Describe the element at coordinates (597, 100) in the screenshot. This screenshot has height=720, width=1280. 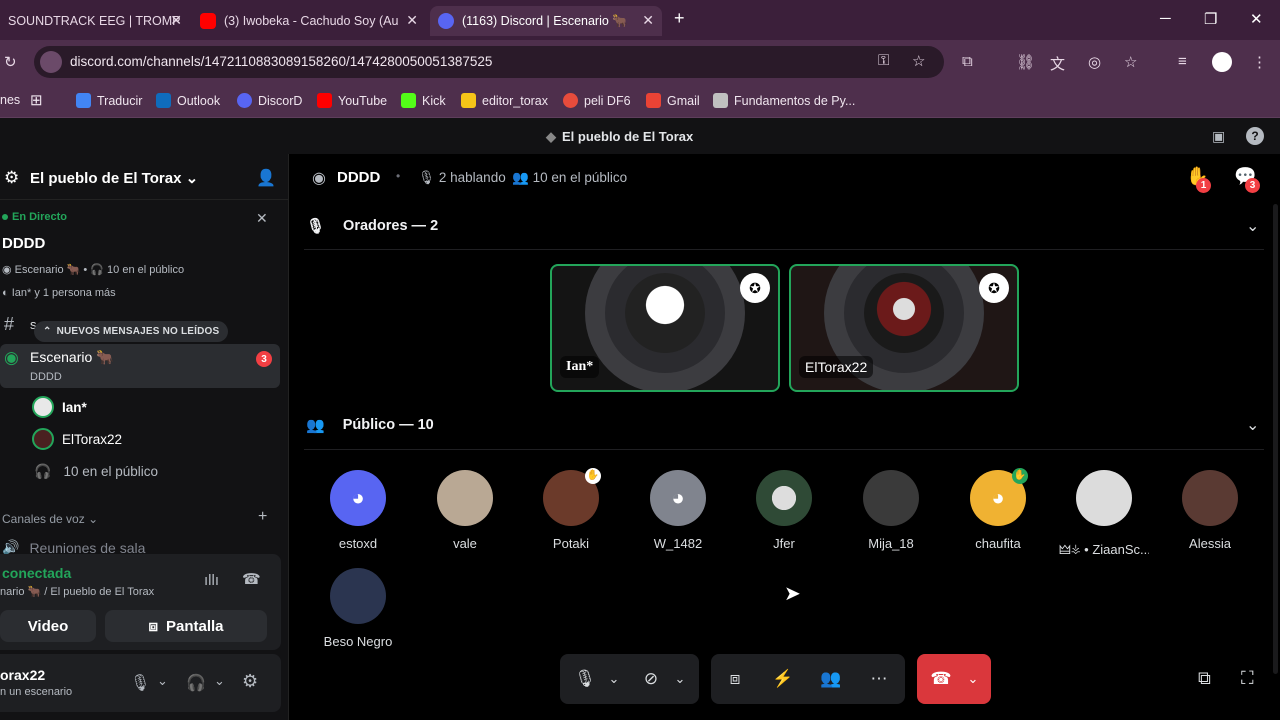
I see `bookmark-peli: peli DF6` at that location.